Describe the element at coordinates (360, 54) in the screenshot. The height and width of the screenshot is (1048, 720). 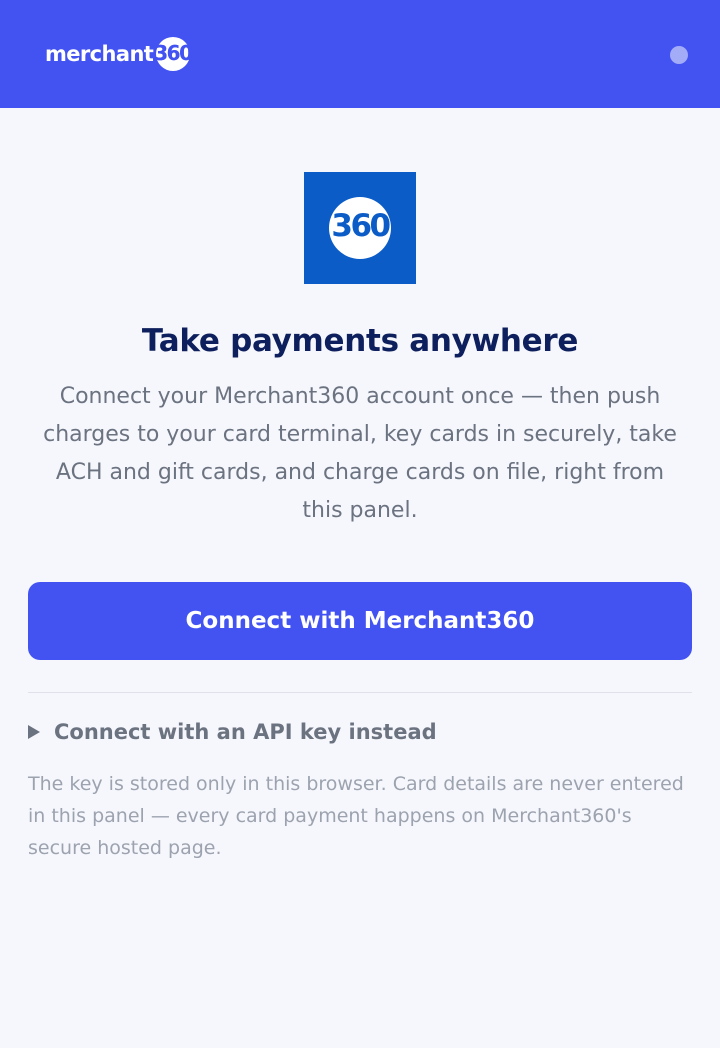
I see `app-header: merchant 360` at that location.